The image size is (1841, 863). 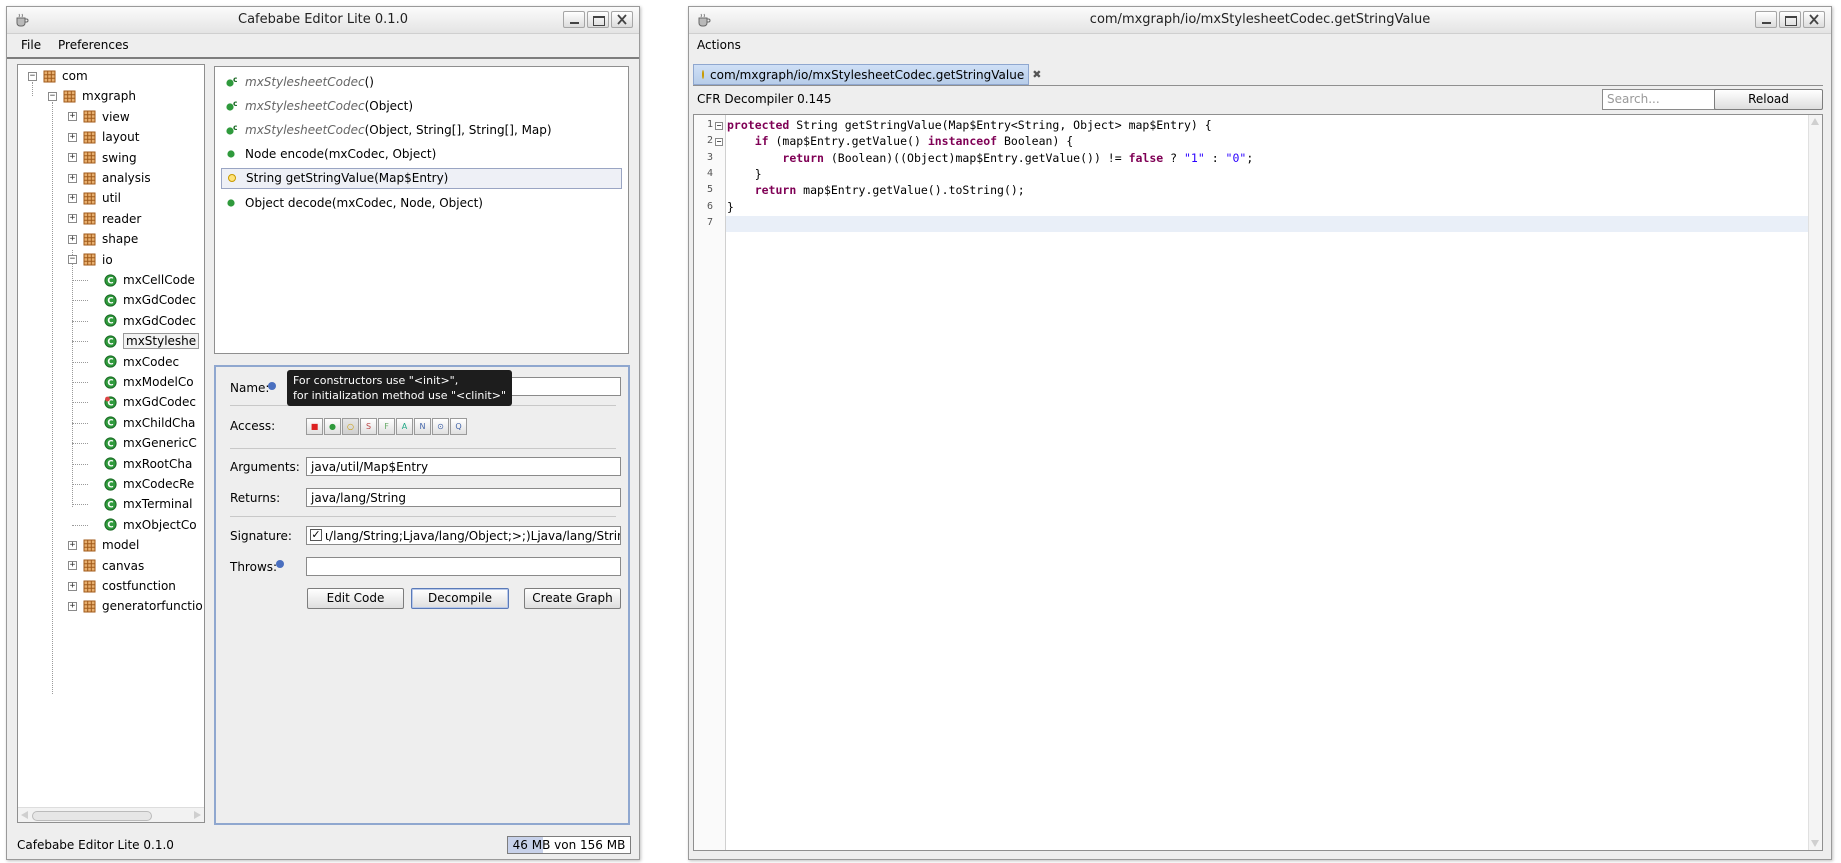 What do you see at coordinates (93, 45) in the screenshot?
I see `menu-preferences: Preferences` at bounding box center [93, 45].